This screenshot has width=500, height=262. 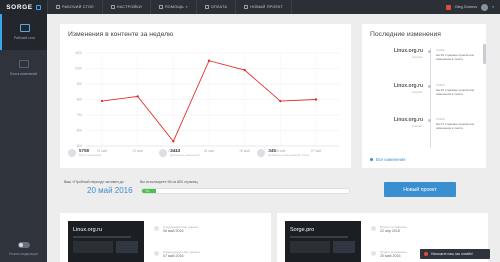 What do you see at coordinates (408, 120) in the screenshot?
I see `change-site: Linux.org.ru` at bounding box center [408, 120].